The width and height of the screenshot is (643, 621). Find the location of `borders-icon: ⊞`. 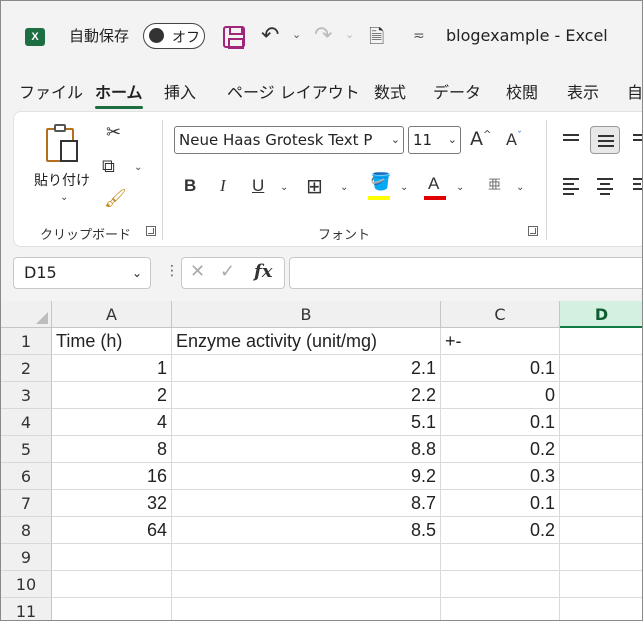

borders-icon: ⊞ is located at coordinates (314, 186).